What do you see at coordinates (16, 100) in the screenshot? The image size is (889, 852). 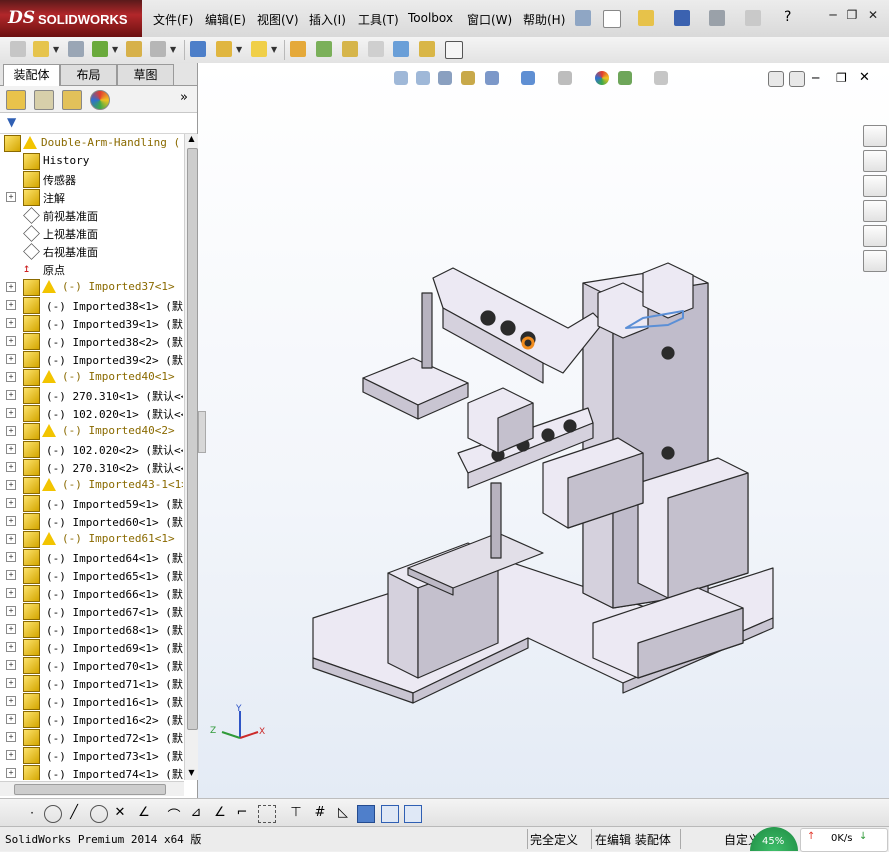 I see `feature-manager-icon` at bounding box center [16, 100].